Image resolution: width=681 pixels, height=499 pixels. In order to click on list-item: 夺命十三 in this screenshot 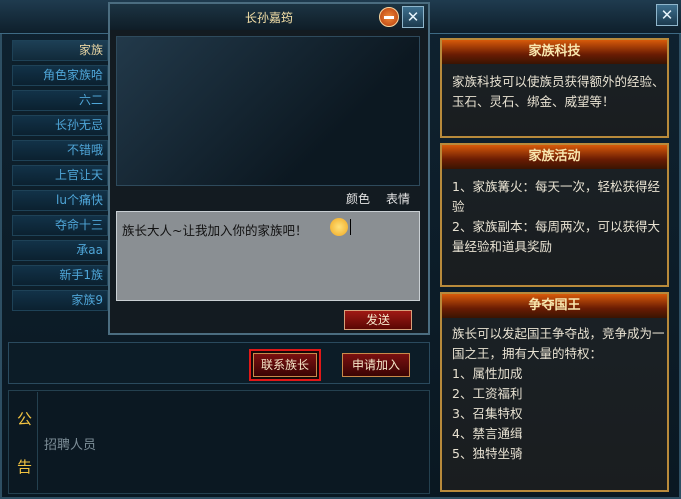, I will do `click(60, 225)`.